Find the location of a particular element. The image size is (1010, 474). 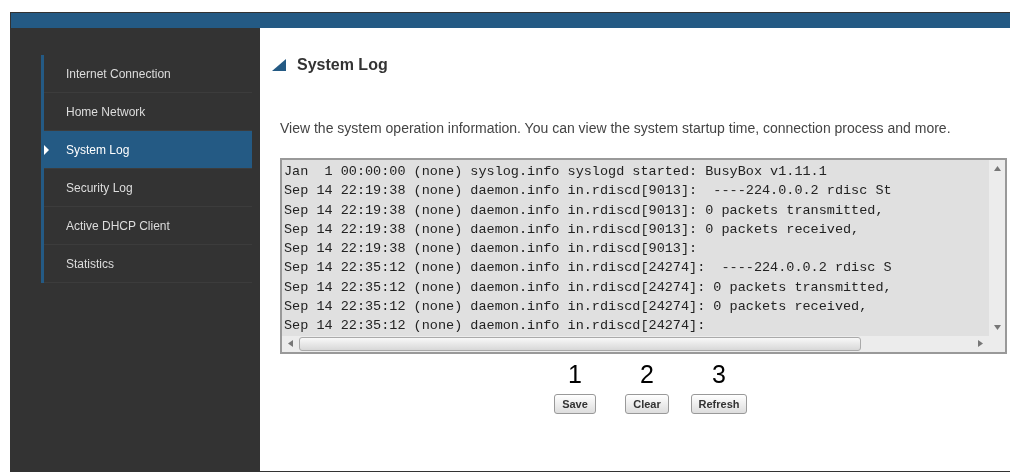

left-arrow-icon is located at coordinates (290, 344).